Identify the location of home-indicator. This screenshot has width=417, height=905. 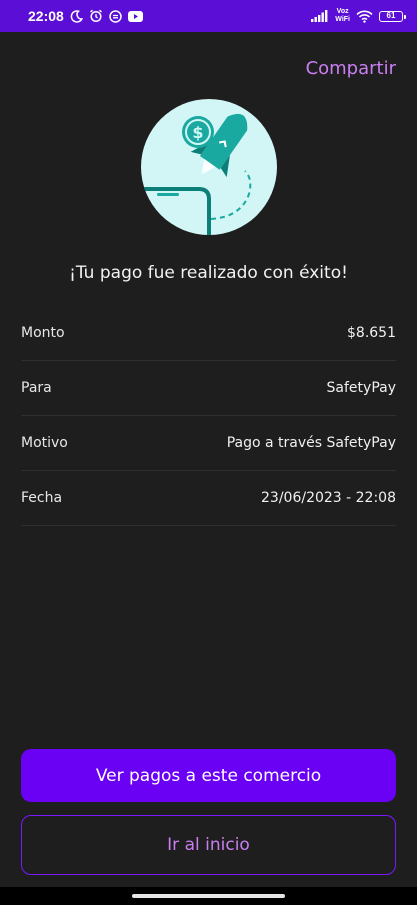
(208, 896).